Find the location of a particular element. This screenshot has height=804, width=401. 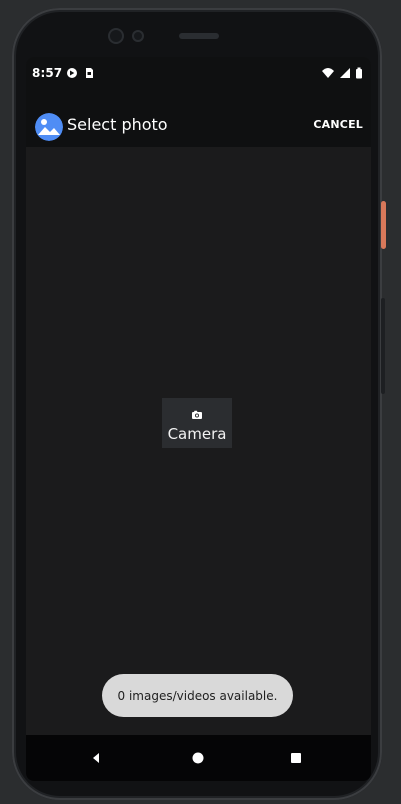

cancel-button: CANCEL is located at coordinates (338, 124).